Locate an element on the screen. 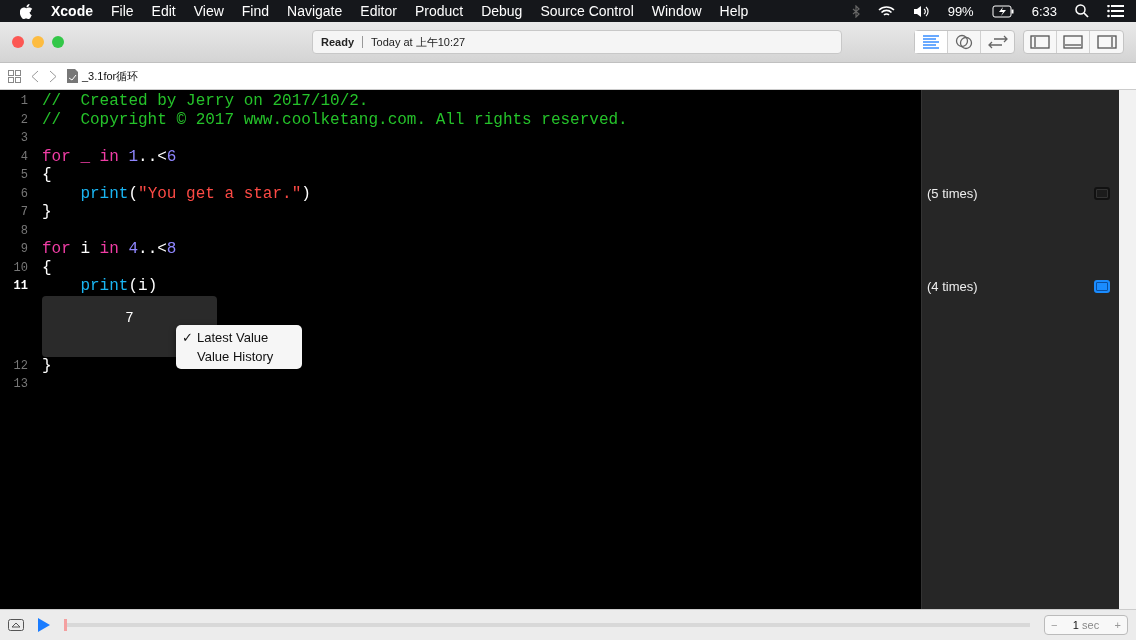 Image resolution: width=1136 pixels, height=640 pixels. left-panel-icon is located at coordinates (1040, 42).